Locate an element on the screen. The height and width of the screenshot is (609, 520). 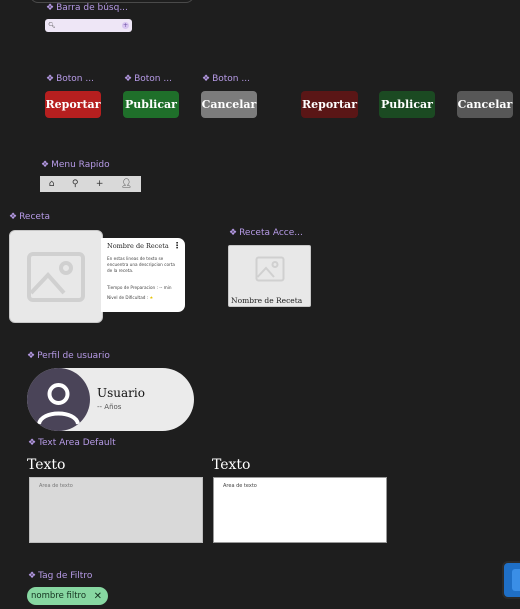
floating-widget is located at coordinates (511, 580).